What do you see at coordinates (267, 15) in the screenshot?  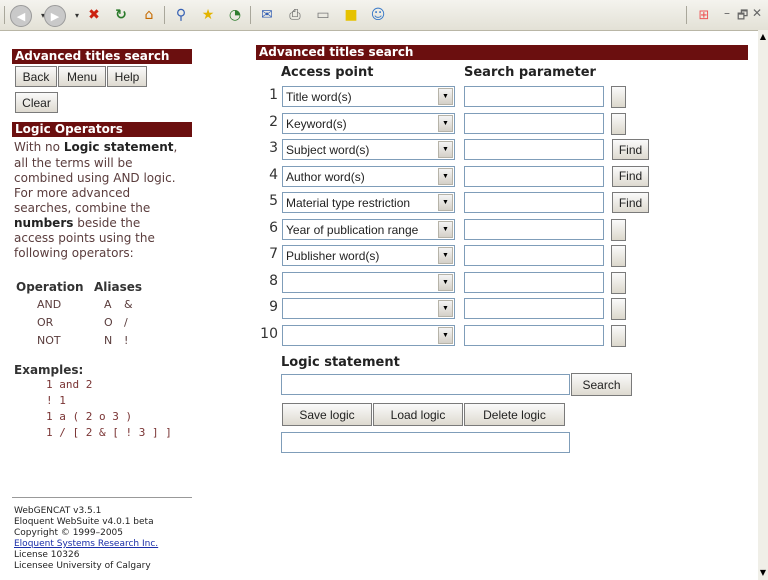 I see `mail-icon: ✉` at bounding box center [267, 15].